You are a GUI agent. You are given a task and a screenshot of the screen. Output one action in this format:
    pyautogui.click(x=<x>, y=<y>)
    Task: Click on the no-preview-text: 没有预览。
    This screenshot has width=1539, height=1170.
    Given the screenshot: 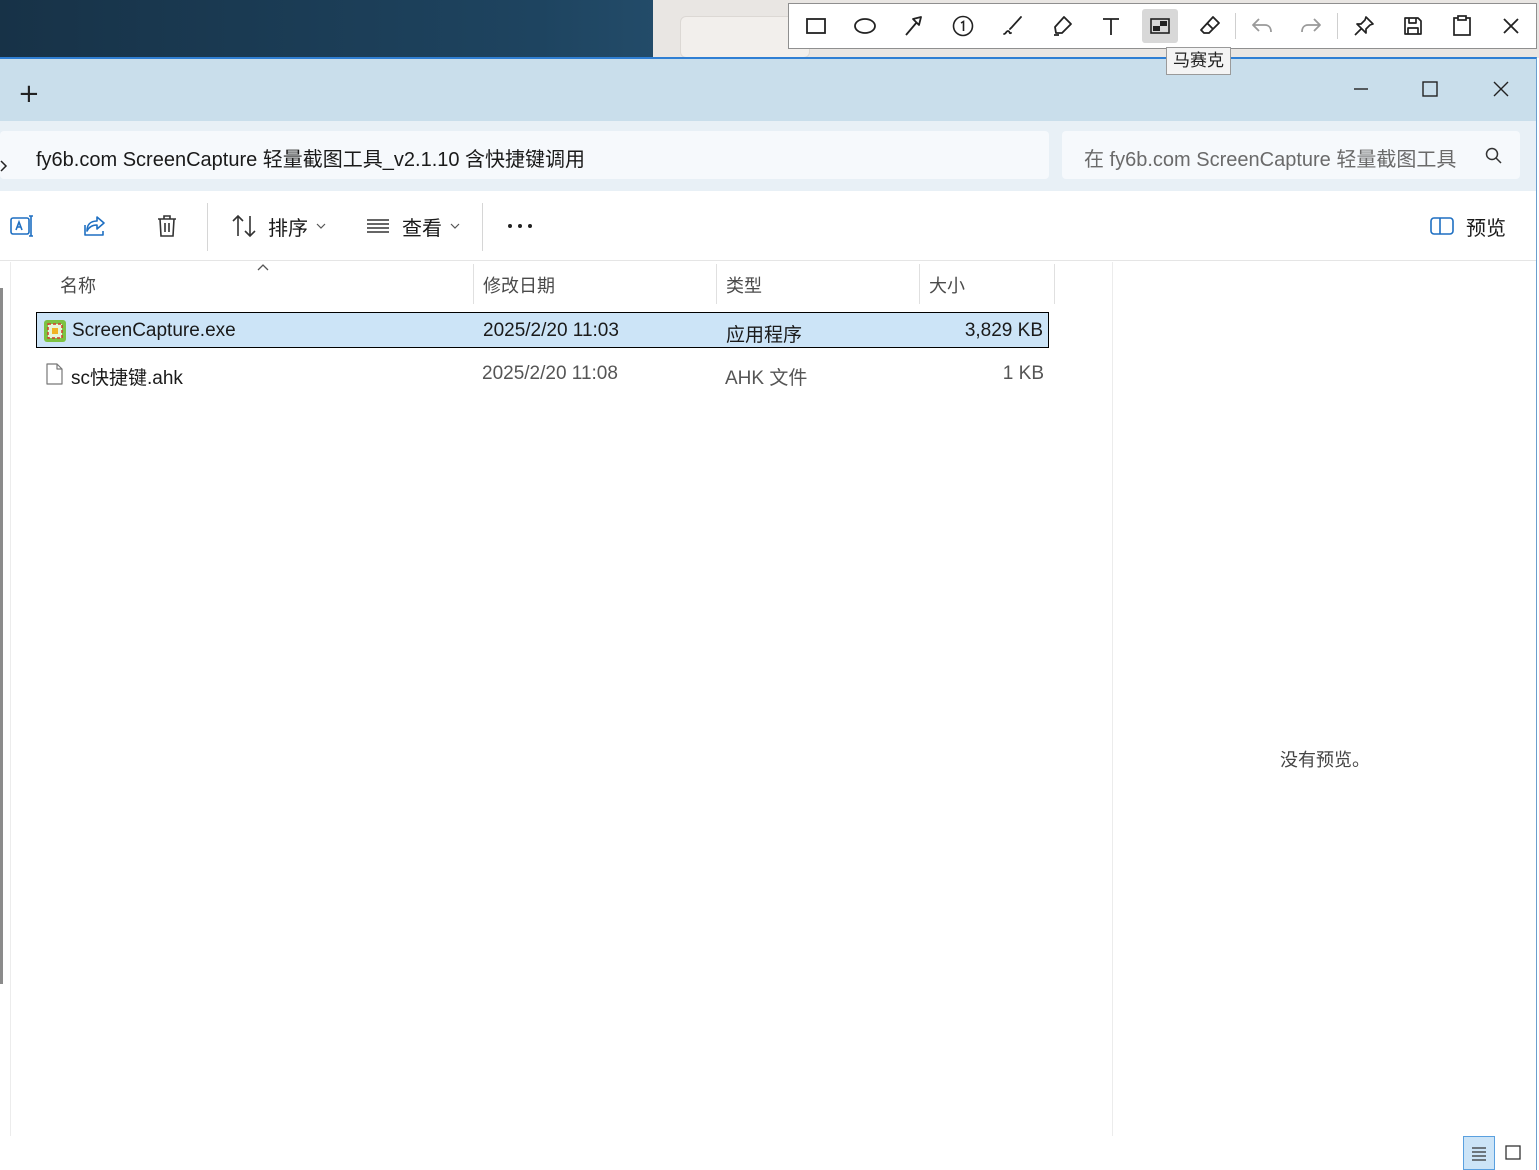 What is the action you would take?
    pyautogui.click(x=1325, y=760)
    